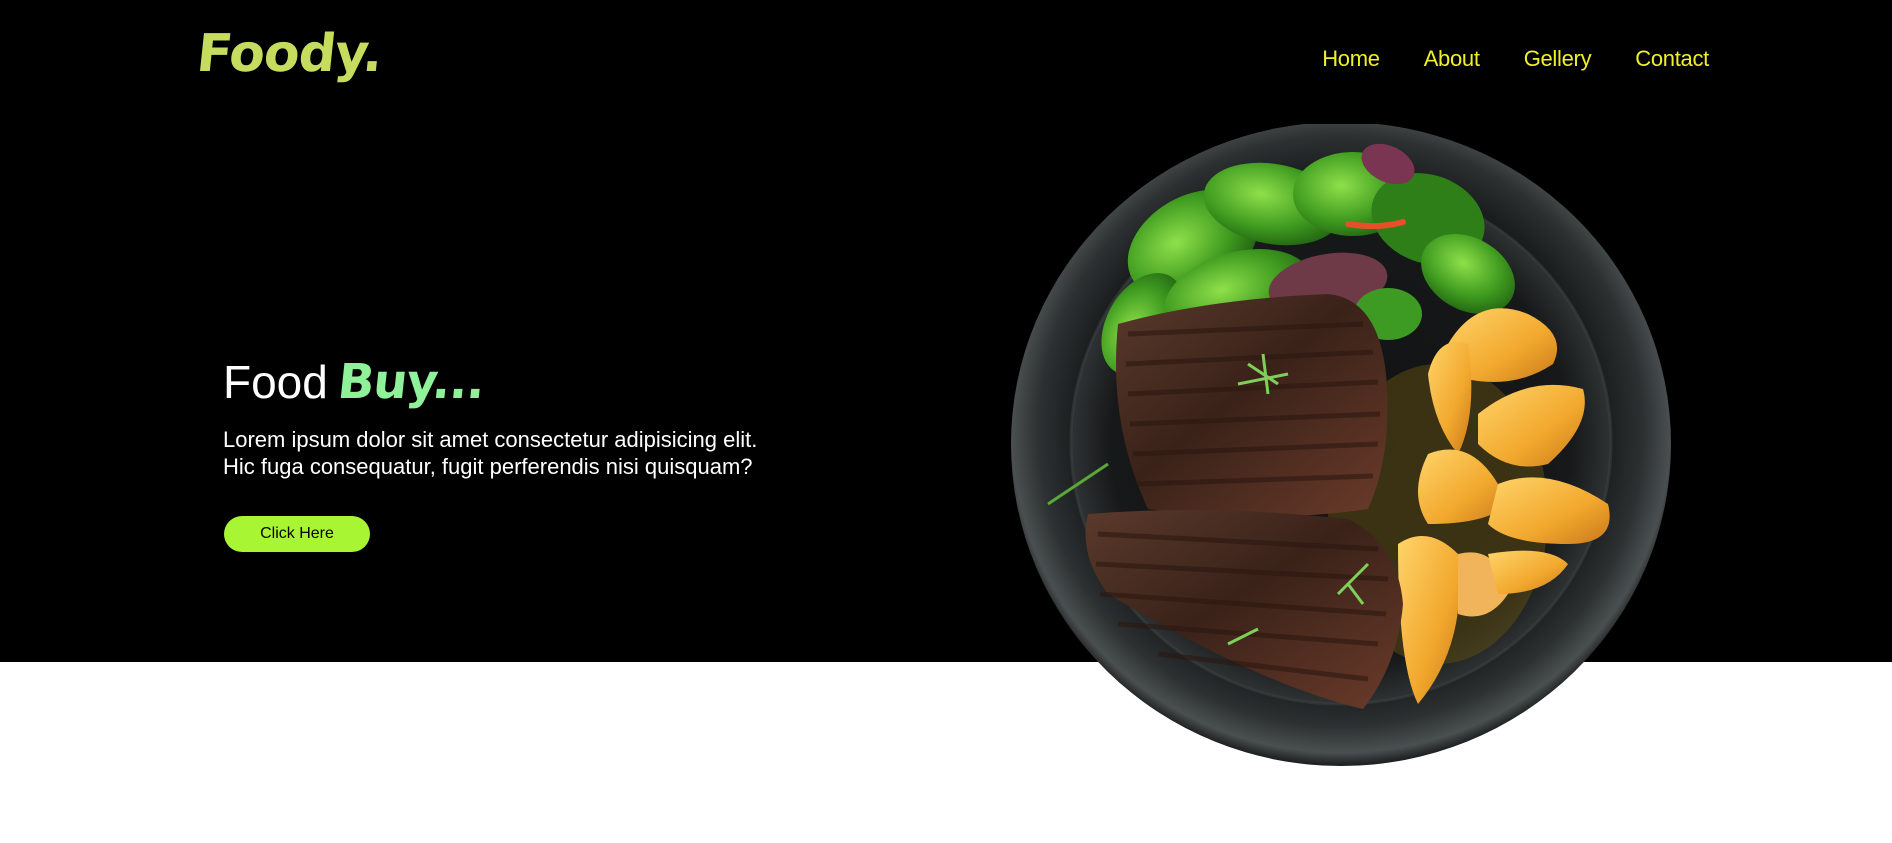 This screenshot has width=1892, height=843. What do you see at coordinates (1558, 59) in the screenshot?
I see `nav-gallery: Gellery` at bounding box center [1558, 59].